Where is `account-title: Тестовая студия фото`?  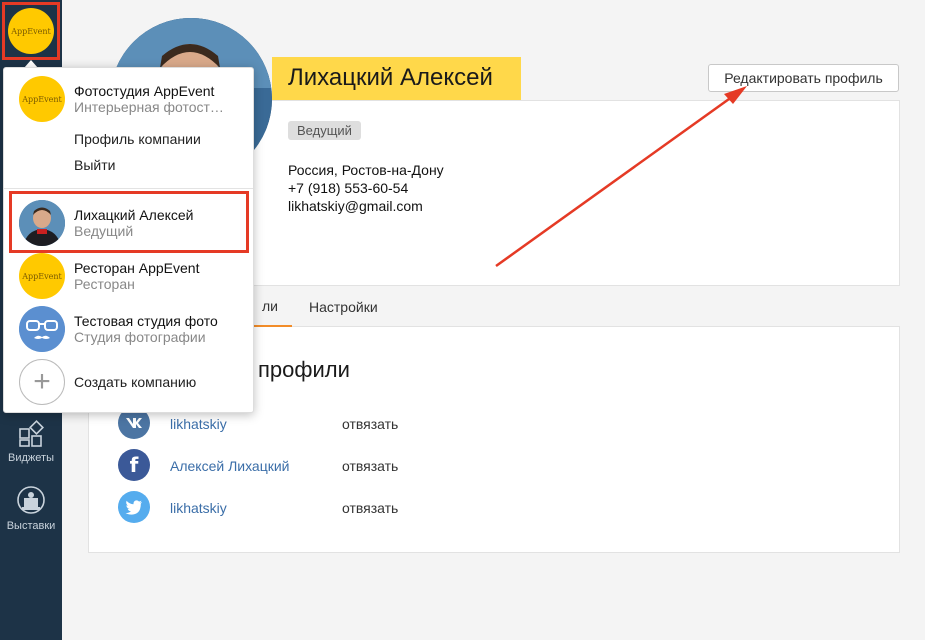 account-title: Тестовая студия фото is located at coordinates (146, 321).